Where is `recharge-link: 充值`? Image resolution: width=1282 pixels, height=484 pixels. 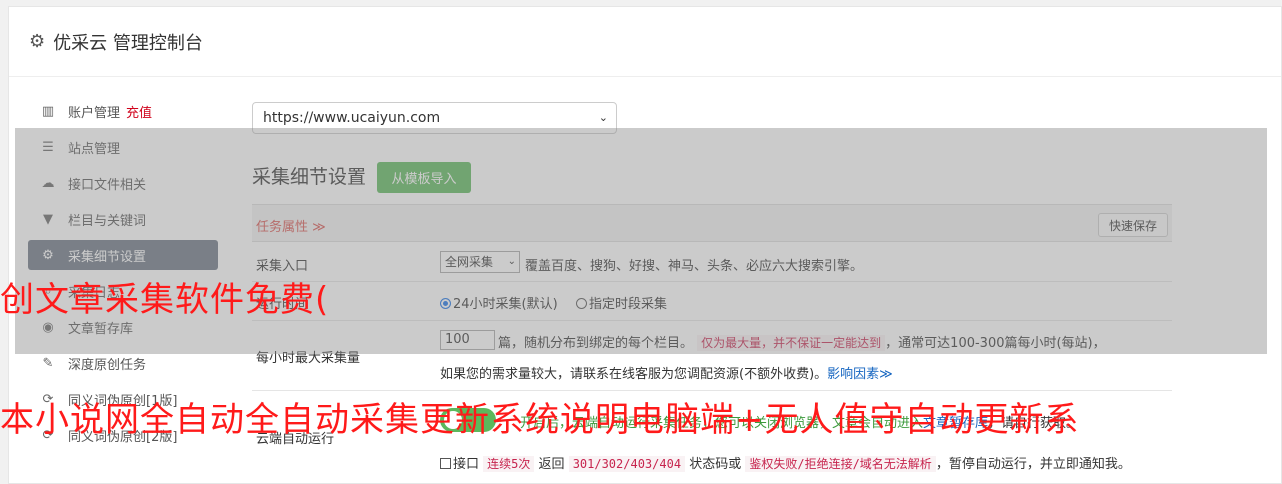
recharge-link: 充值 is located at coordinates (139, 111).